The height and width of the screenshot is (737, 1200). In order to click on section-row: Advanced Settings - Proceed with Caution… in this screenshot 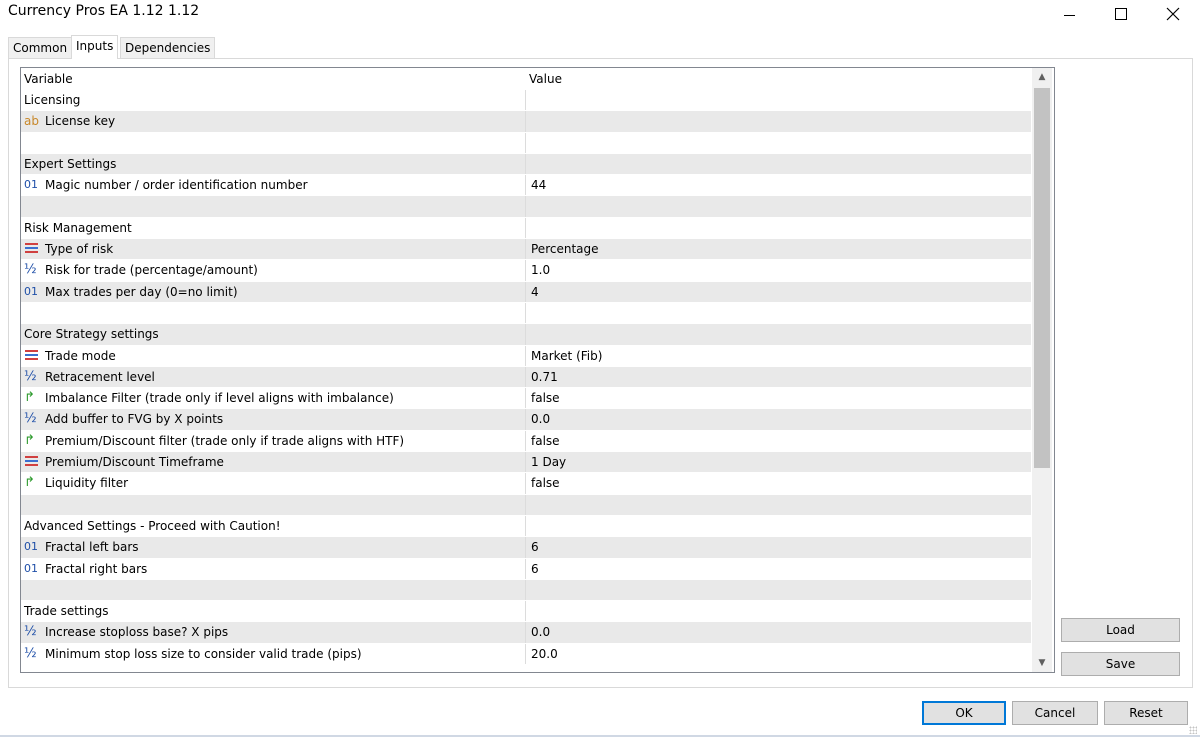, I will do `click(526, 526)`.